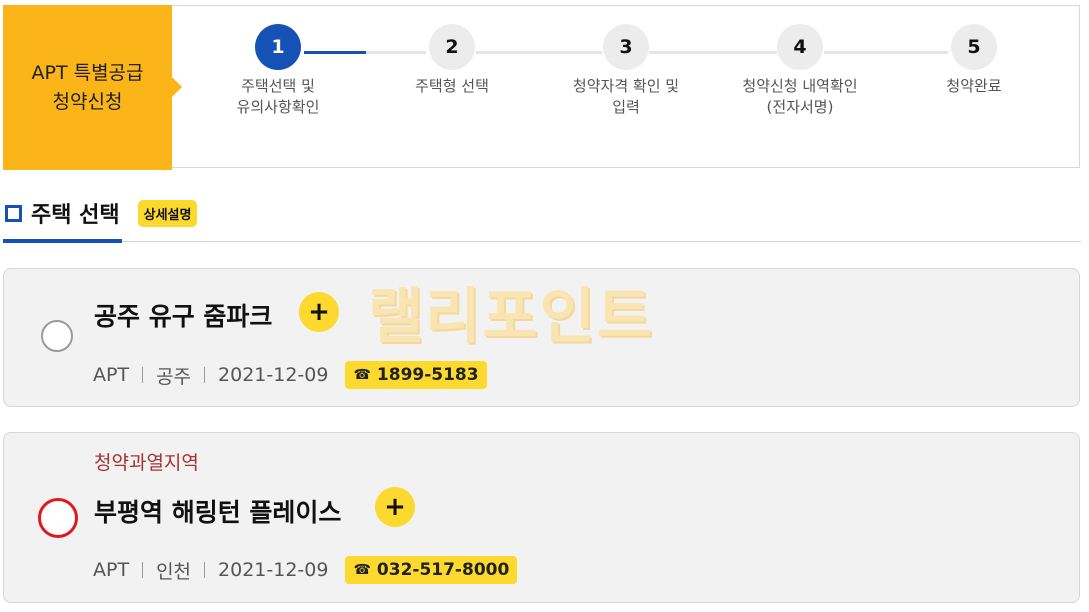 This screenshot has height=612, width=1089. What do you see at coordinates (511, 317) in the screenshot?
I see `watermark-logo: 랠리포인트` at bounding box center [511, 317].